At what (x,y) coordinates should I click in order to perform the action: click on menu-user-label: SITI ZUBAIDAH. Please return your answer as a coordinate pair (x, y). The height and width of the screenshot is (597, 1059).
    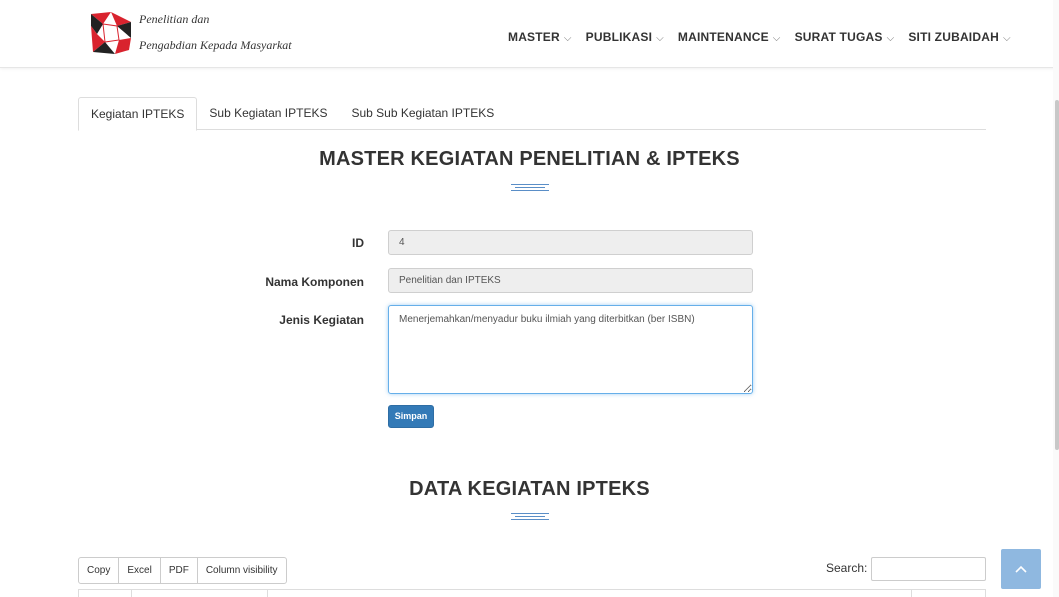
    Looking at the image, I should click on (953, 37).